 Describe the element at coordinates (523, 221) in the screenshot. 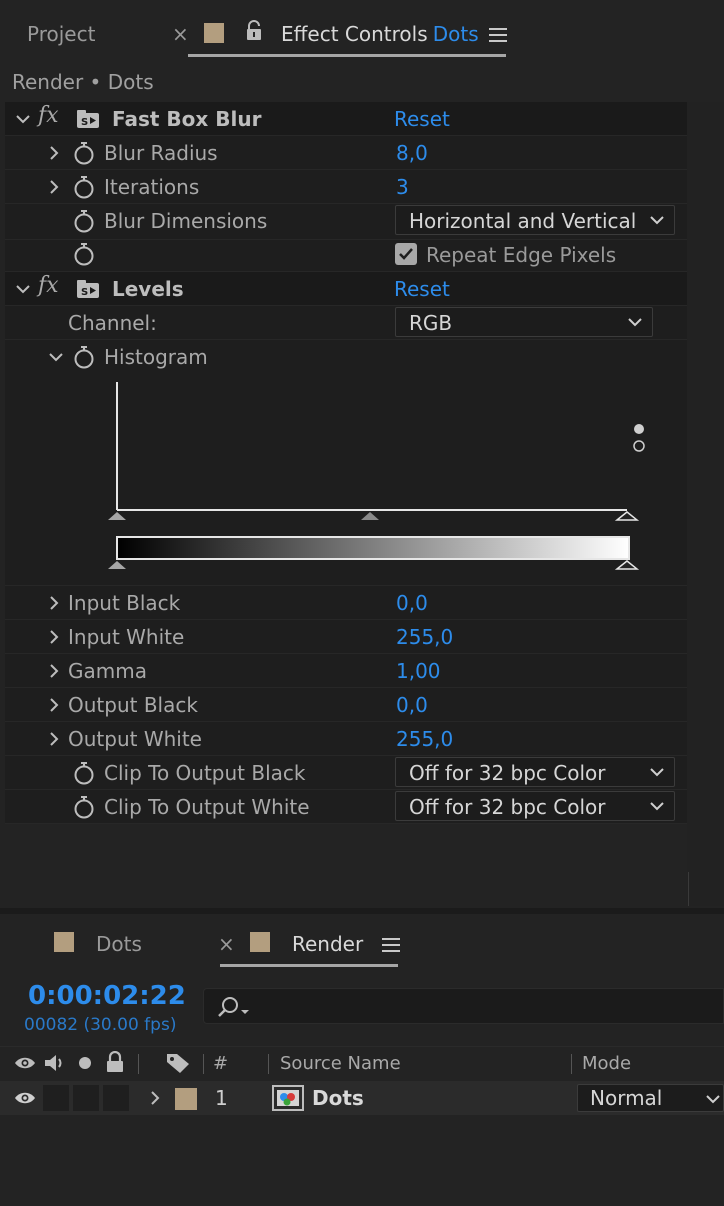

I see `dropdown-value: Horizontal and Vertical` at that location.